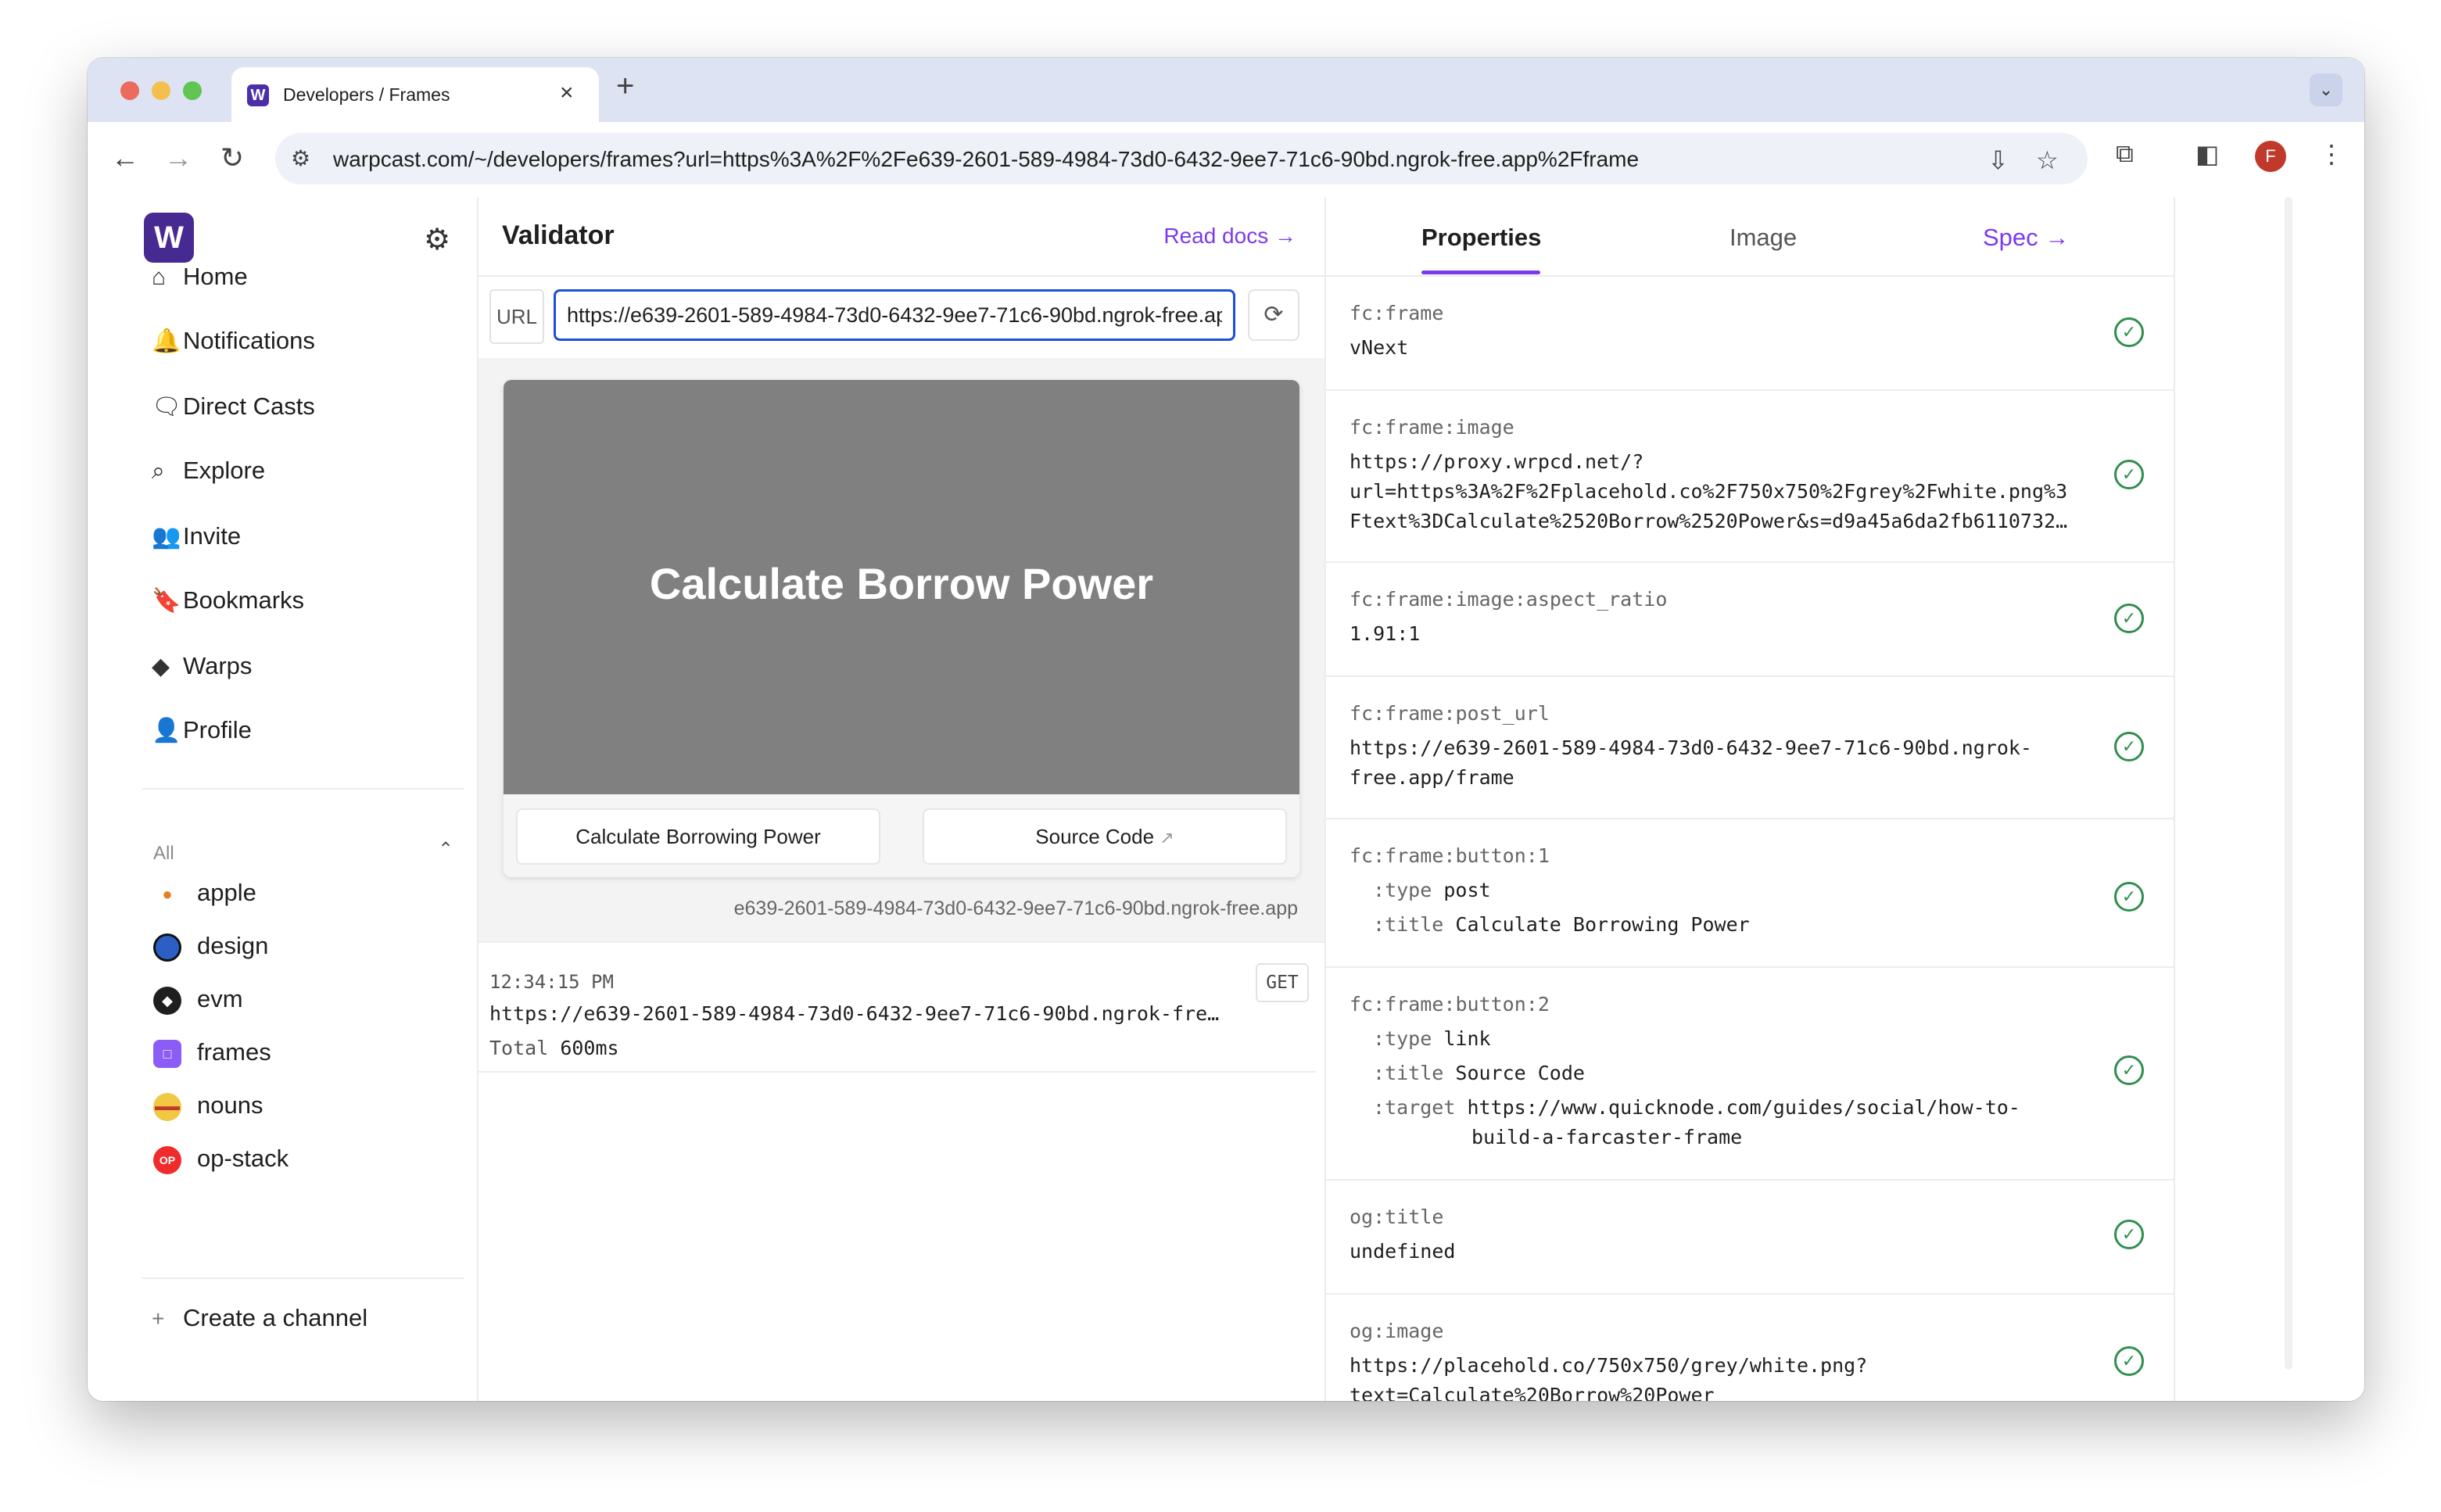  Describe the element at coordinates (1397, 1331) in the screenshot. I see `property-key: og:image` at that location.